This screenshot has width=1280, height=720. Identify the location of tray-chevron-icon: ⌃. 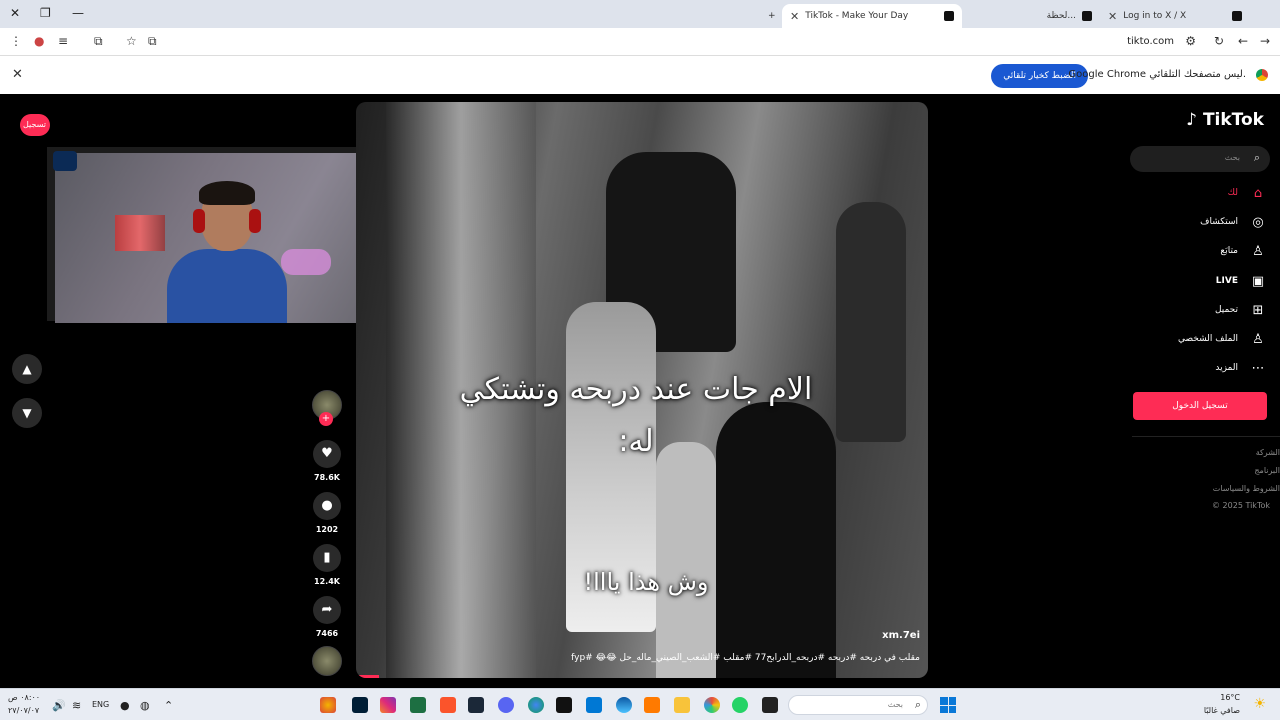
(168, 705).